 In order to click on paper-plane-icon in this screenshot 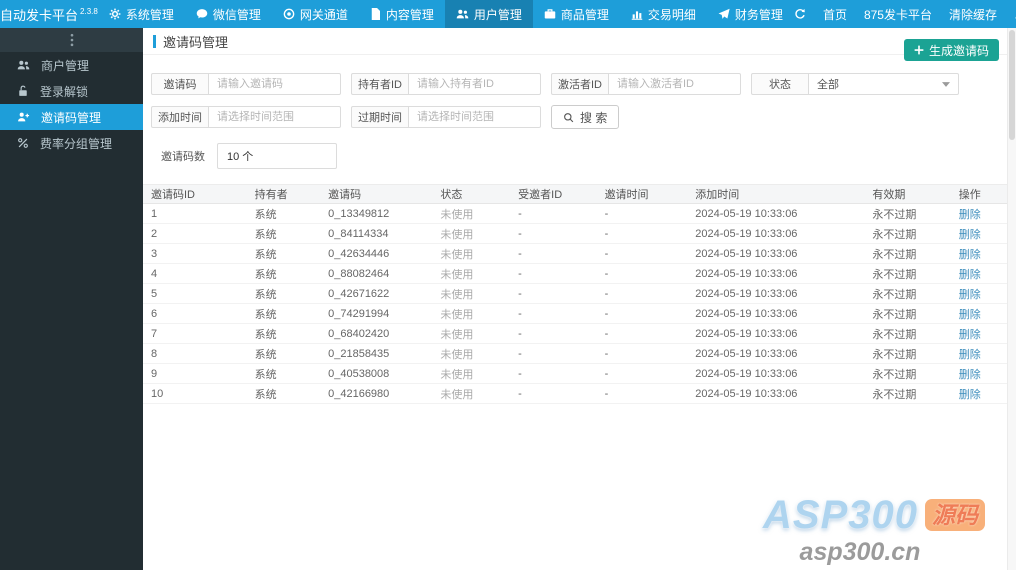, I will do `click(724, 14)`.